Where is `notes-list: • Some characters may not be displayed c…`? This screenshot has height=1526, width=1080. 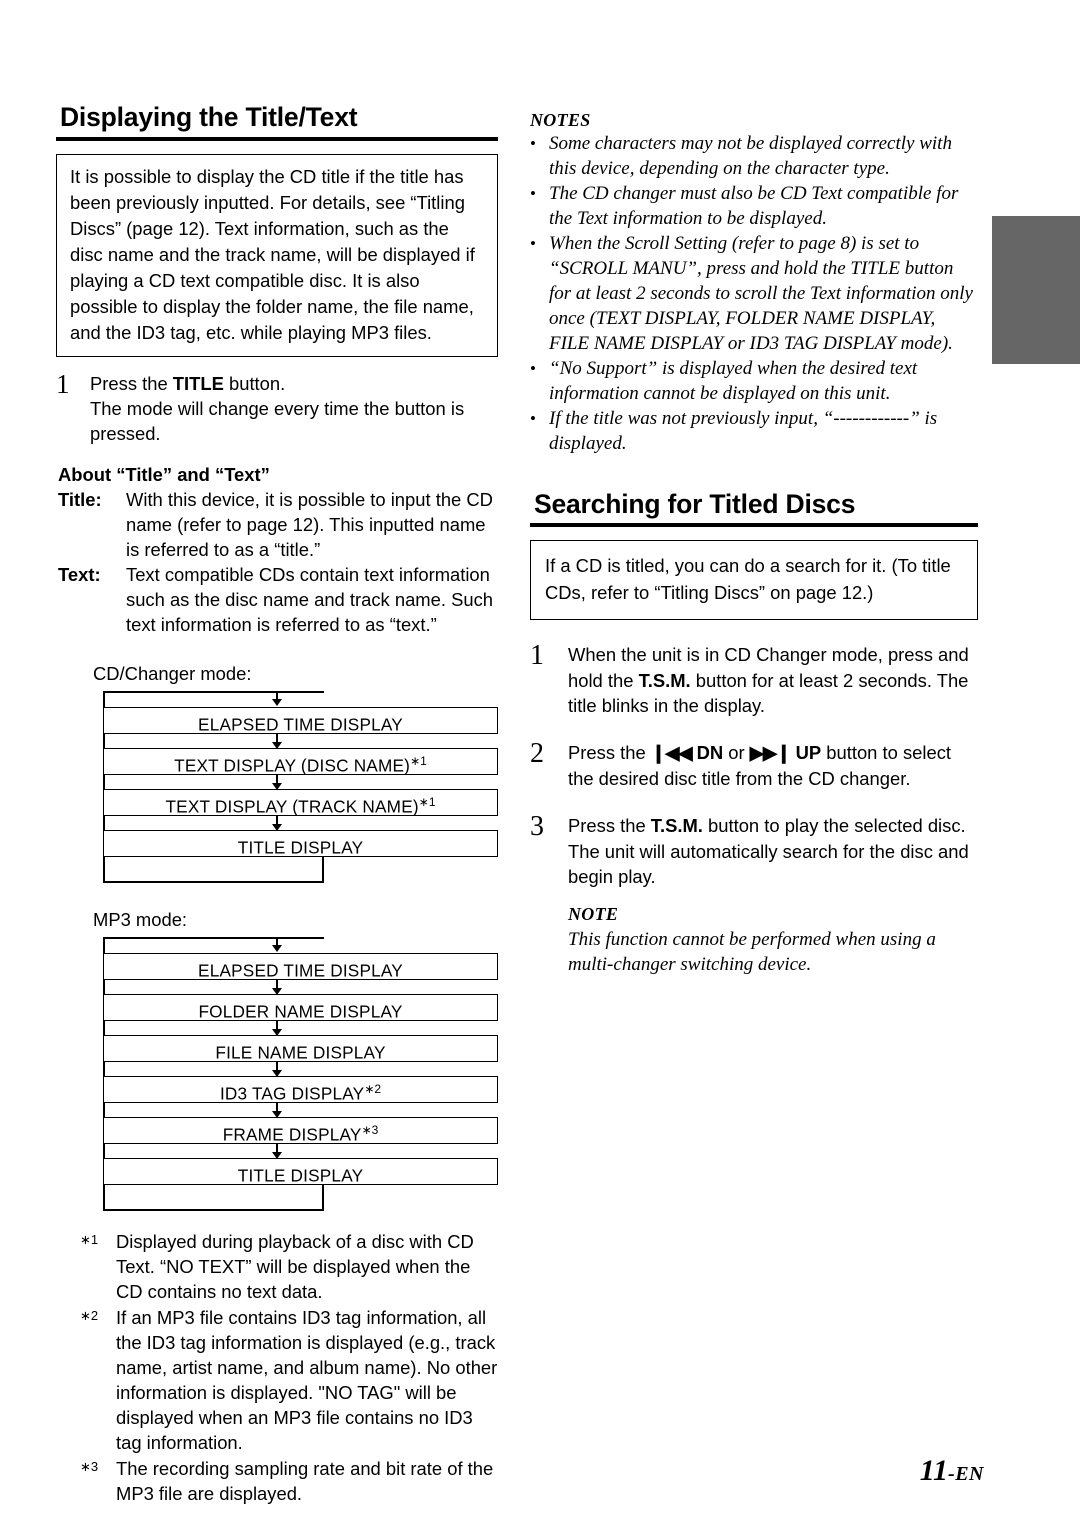
notes-list: • Some characters may not be displayed c… is located at coordinates (754, 294).